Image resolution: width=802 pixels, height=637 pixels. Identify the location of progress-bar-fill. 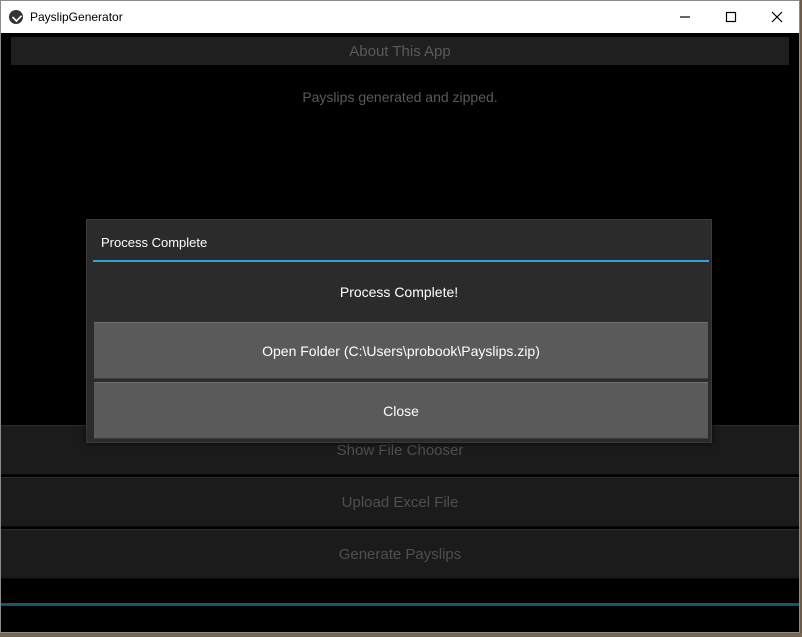
(400, 604).